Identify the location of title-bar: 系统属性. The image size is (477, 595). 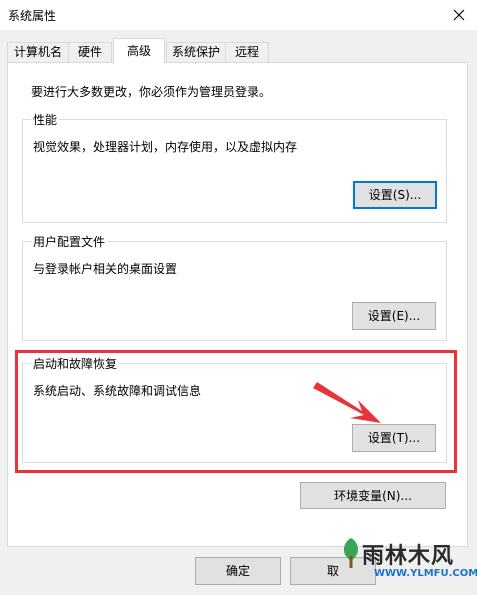
(238, 15).